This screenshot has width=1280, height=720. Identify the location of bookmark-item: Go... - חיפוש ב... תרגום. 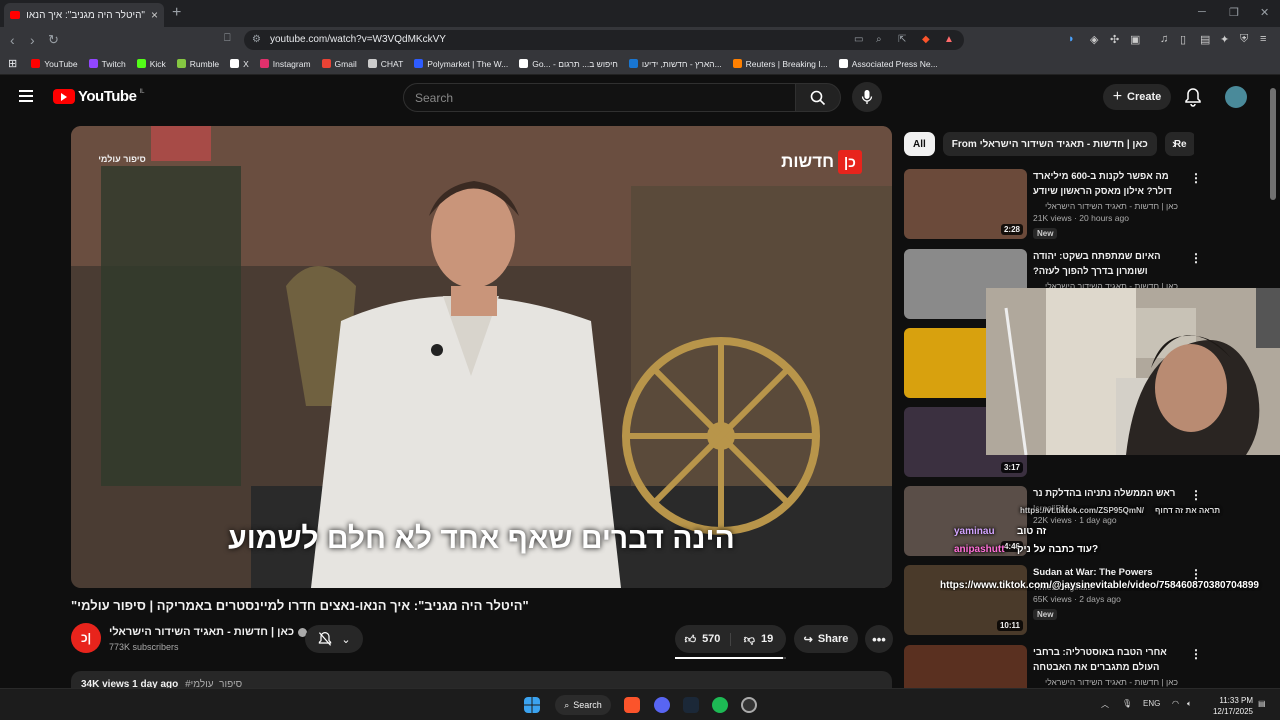
(568, 64).